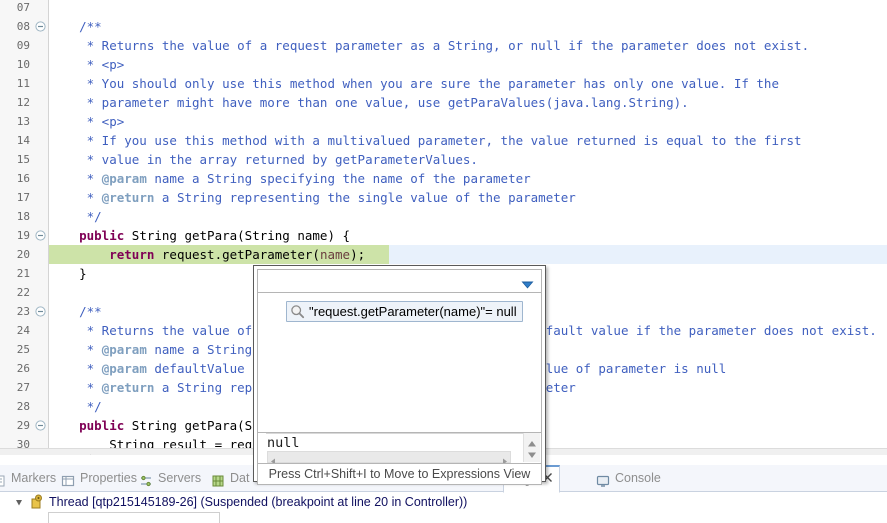  Describe the element at coordinates (23, 216) in the screenshot. I see `line-number: 18` at that location.